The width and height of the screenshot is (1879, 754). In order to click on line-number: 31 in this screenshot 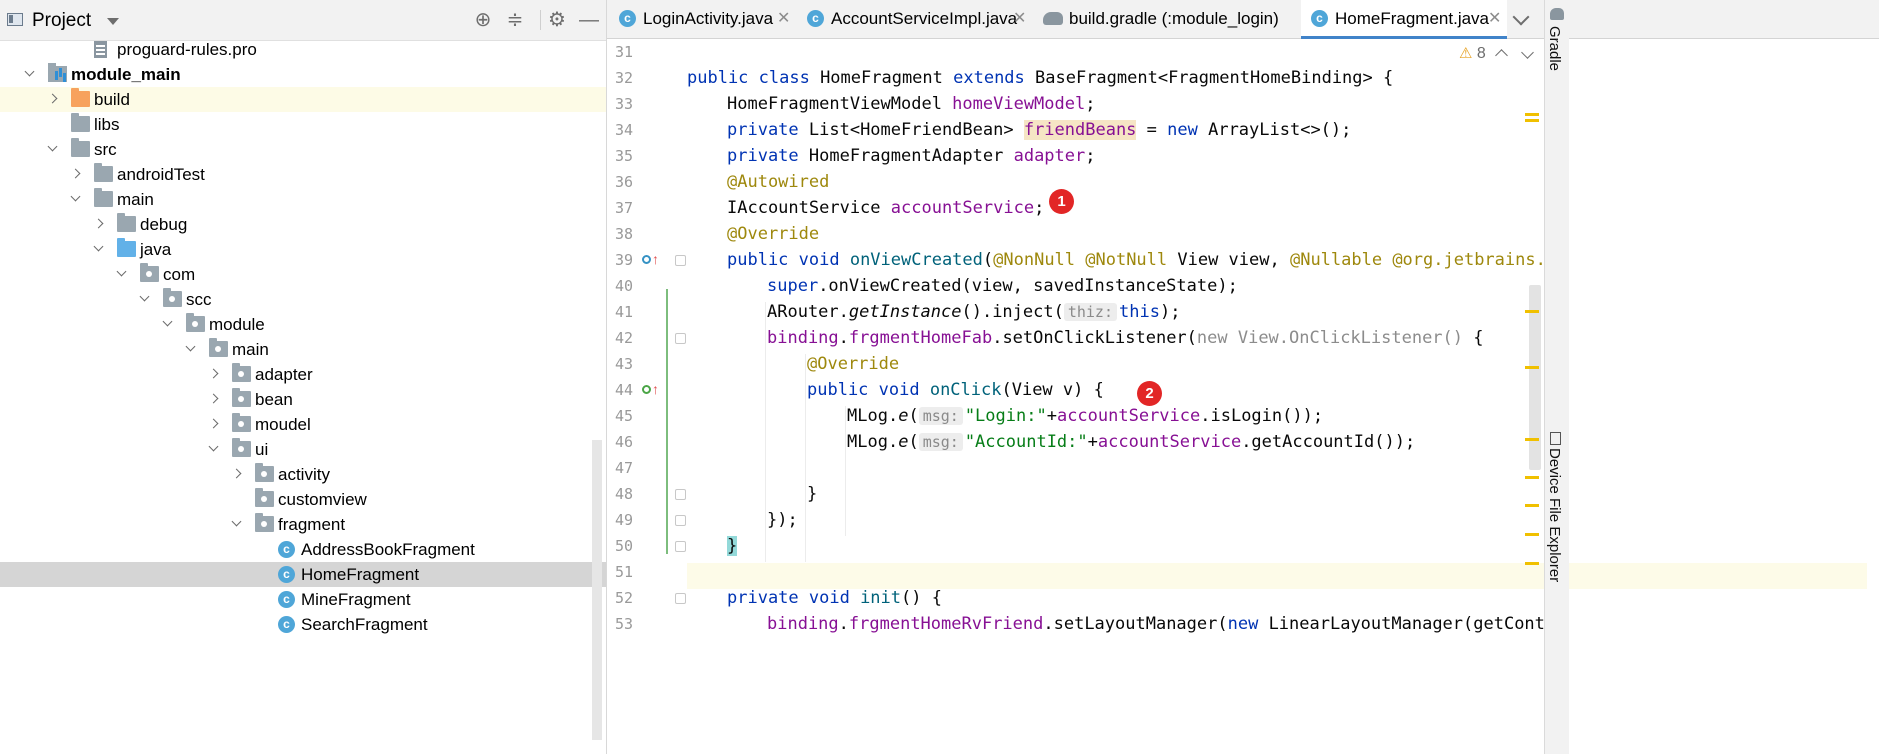, I will do `click(620, 52)`.